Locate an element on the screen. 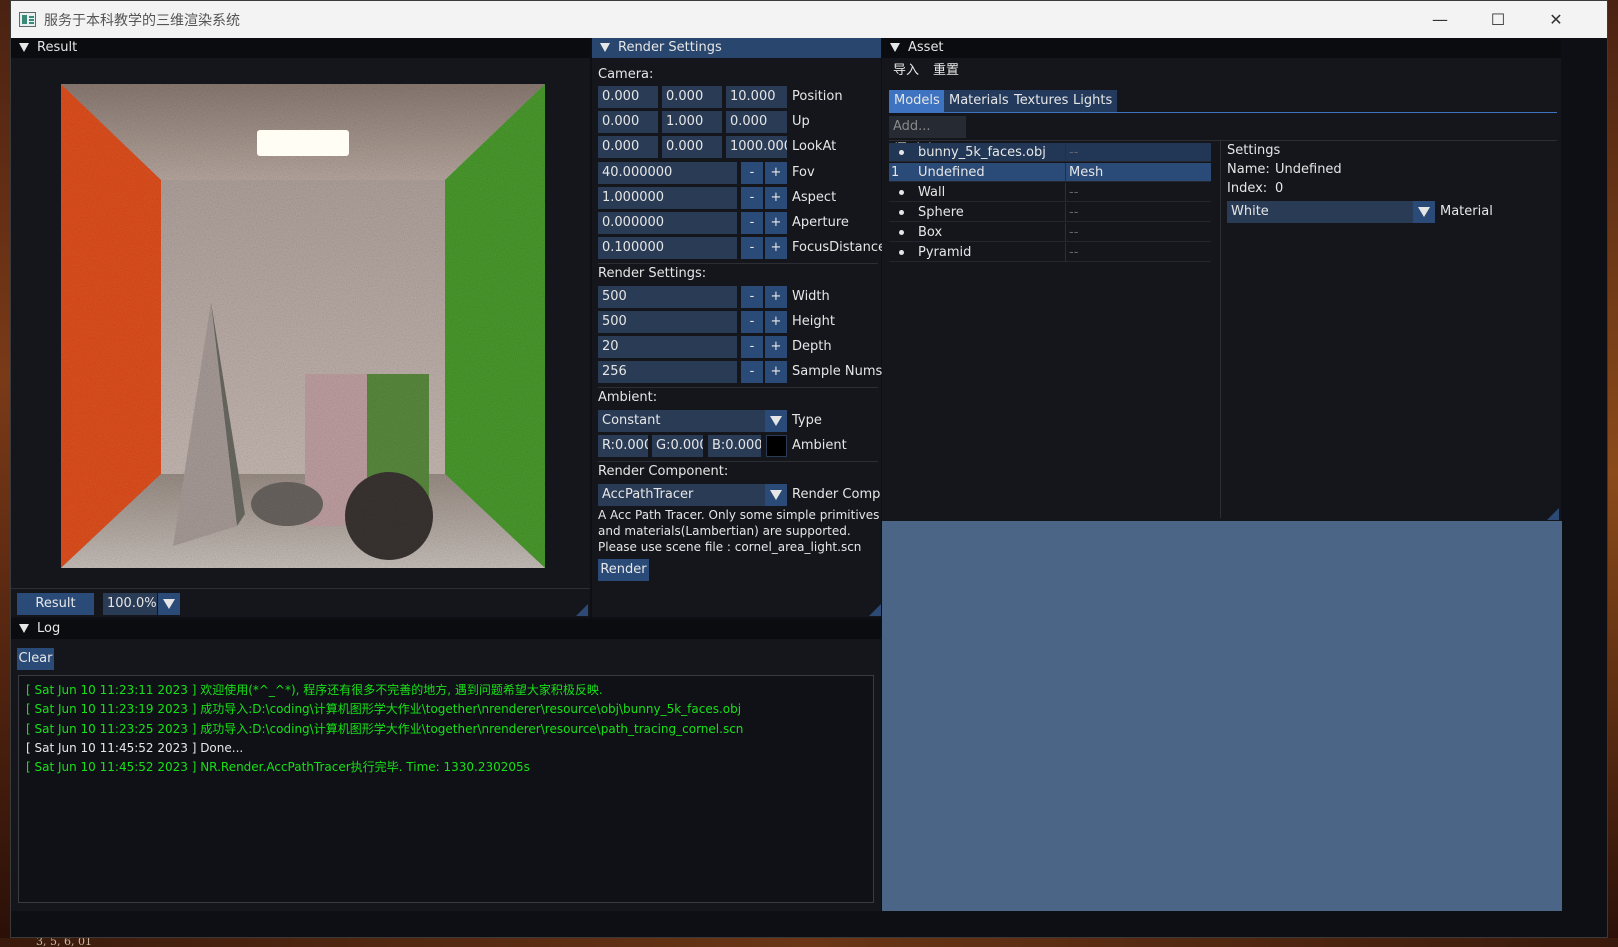  height-minus-button: - is located at coordinates (752, 322).